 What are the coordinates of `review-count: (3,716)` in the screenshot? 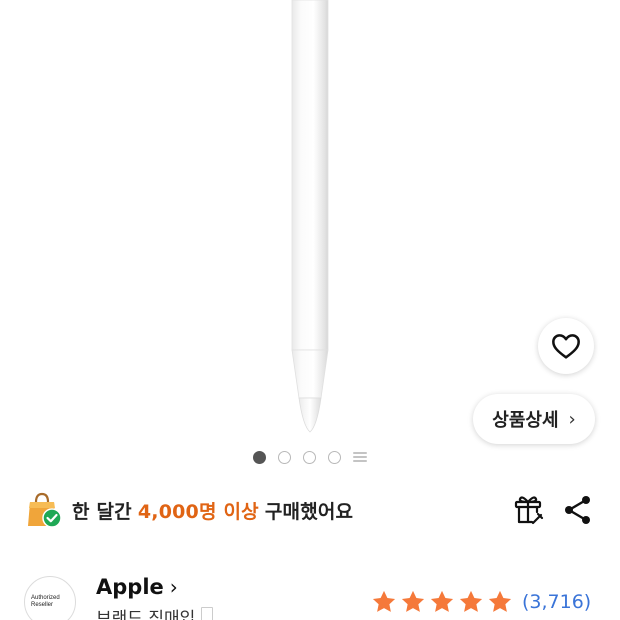 It's located at (556, 602).